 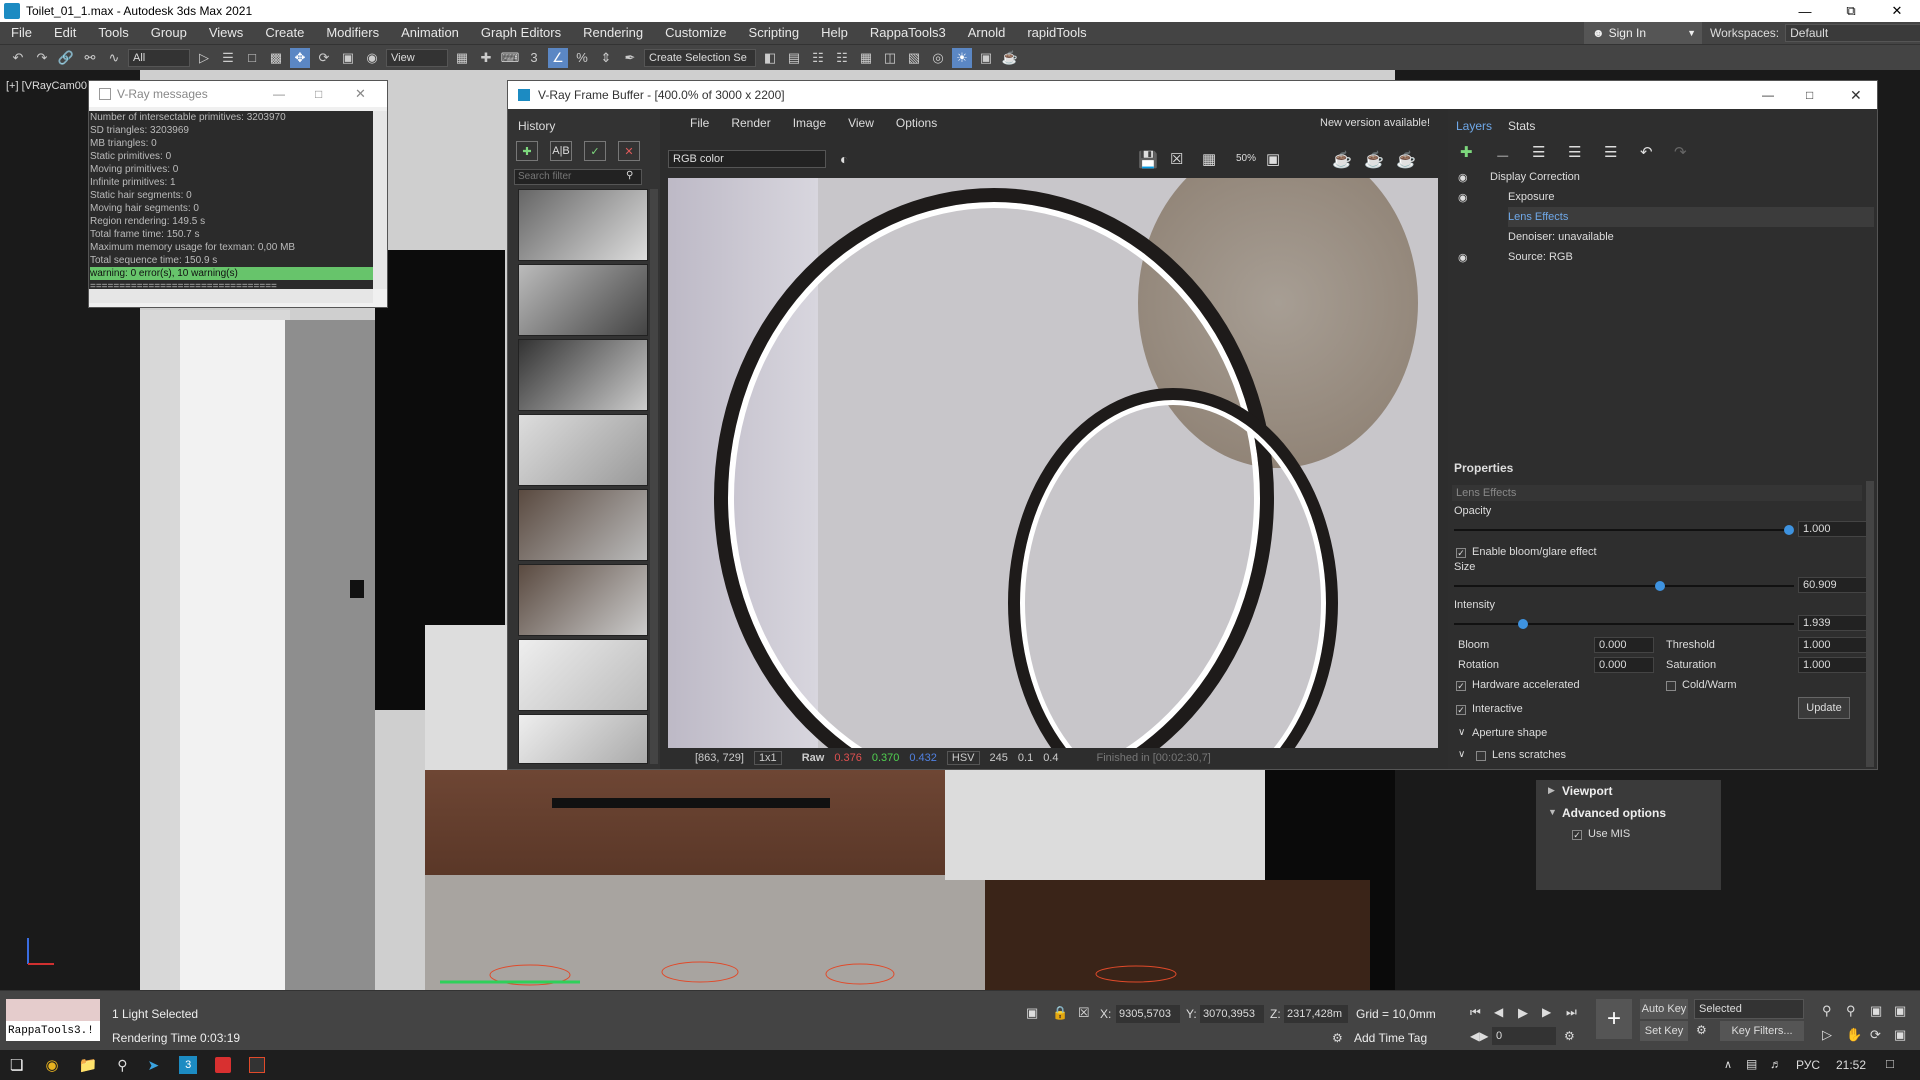 What do you see at coordinates (114, 58) in the screenshot?
I see `bind-spacewarp-icon: ∿` at bounding box center [114, 58].